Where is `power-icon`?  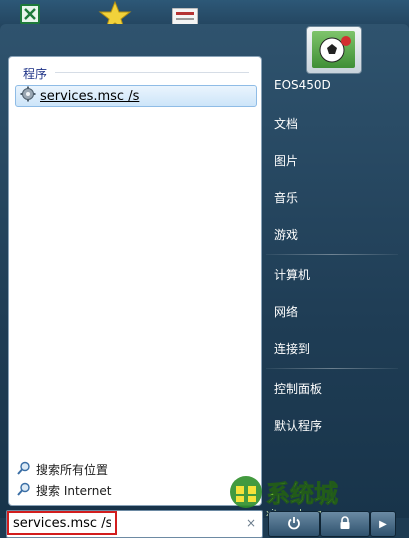
power-icon is located at coordinates (294, 524).